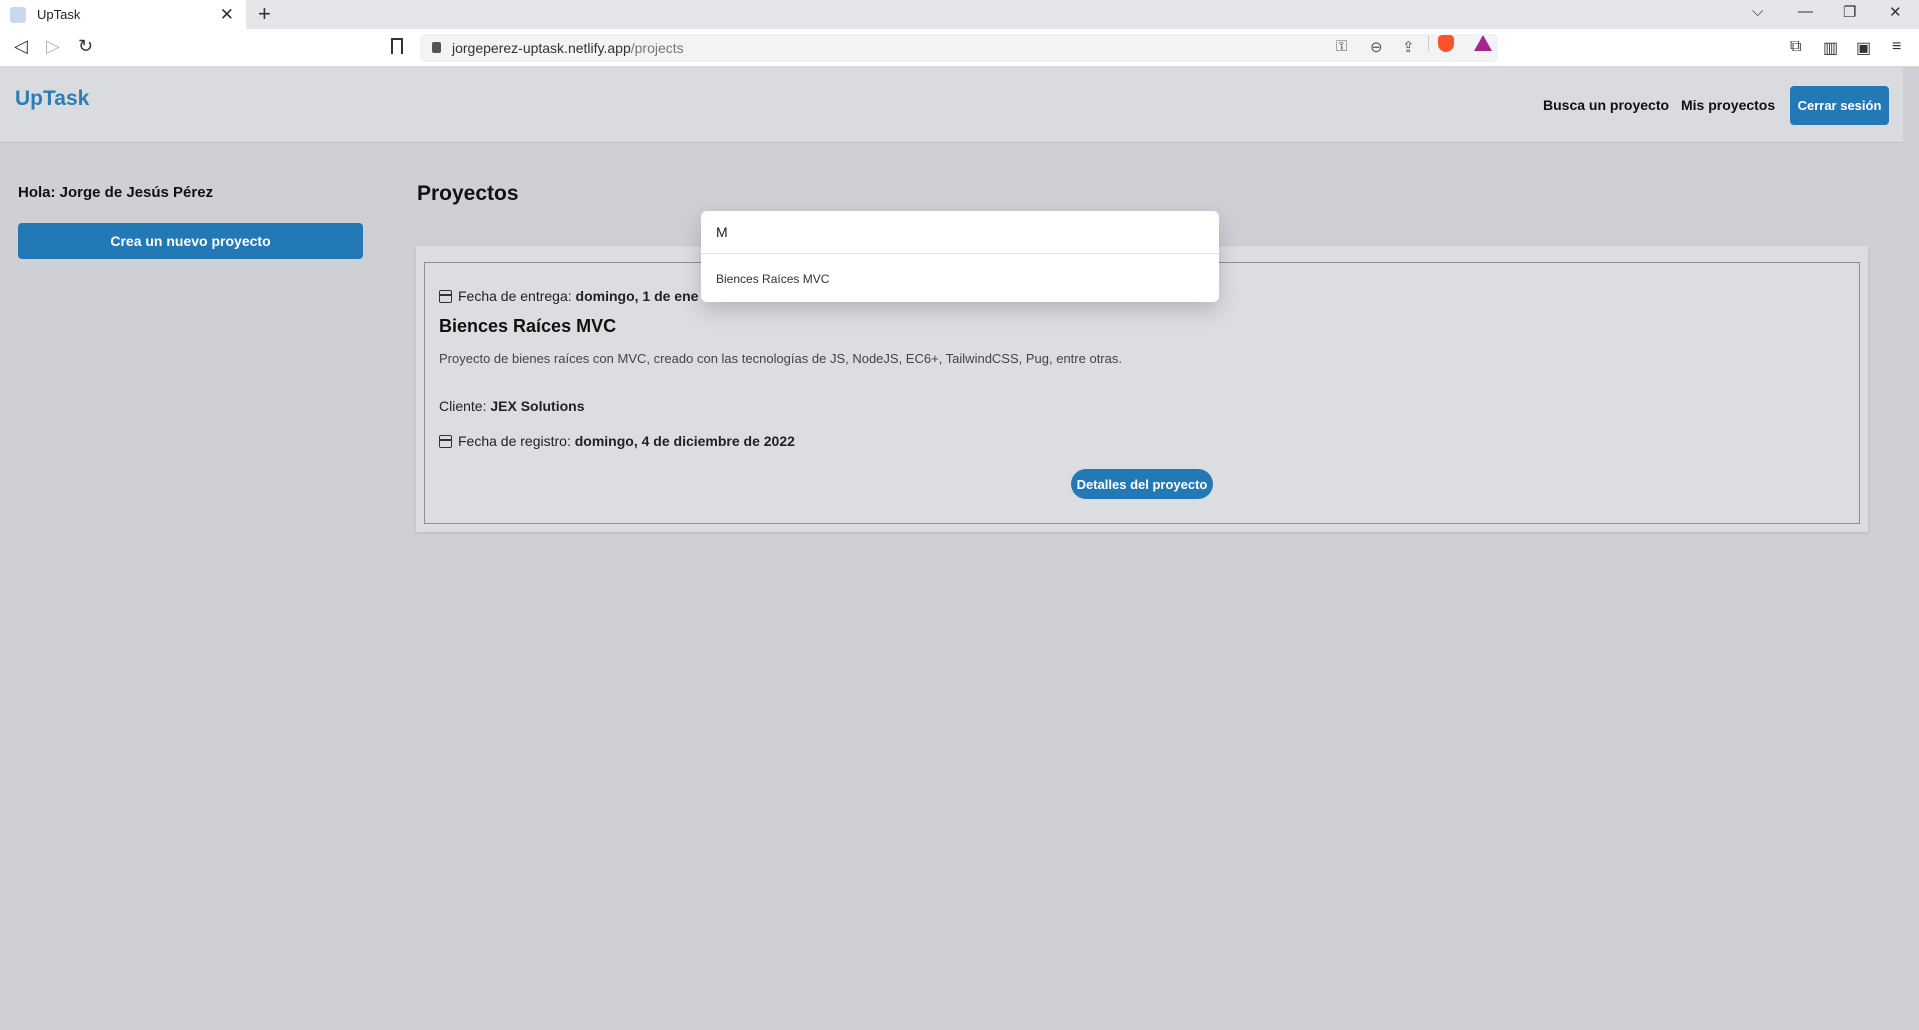 This screenshot has height=1030, width=1919. What do you see at coordinates (1483, 43) in the screenshot?
I see `brave-rewards-icon` at bounding box center [1483, 43].